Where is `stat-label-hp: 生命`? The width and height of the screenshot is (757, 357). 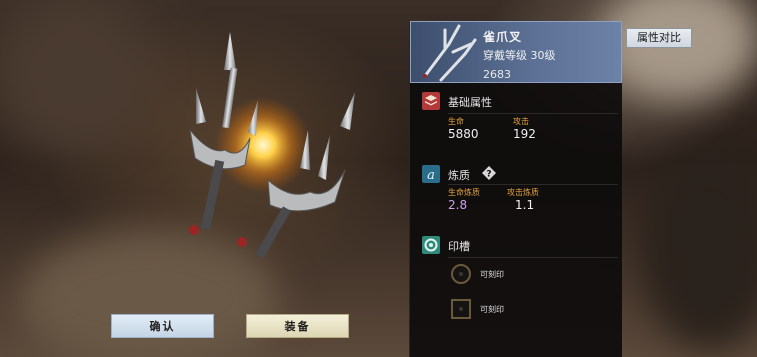
stat-label-hp: 生命 is located at coordinates (456, 121).